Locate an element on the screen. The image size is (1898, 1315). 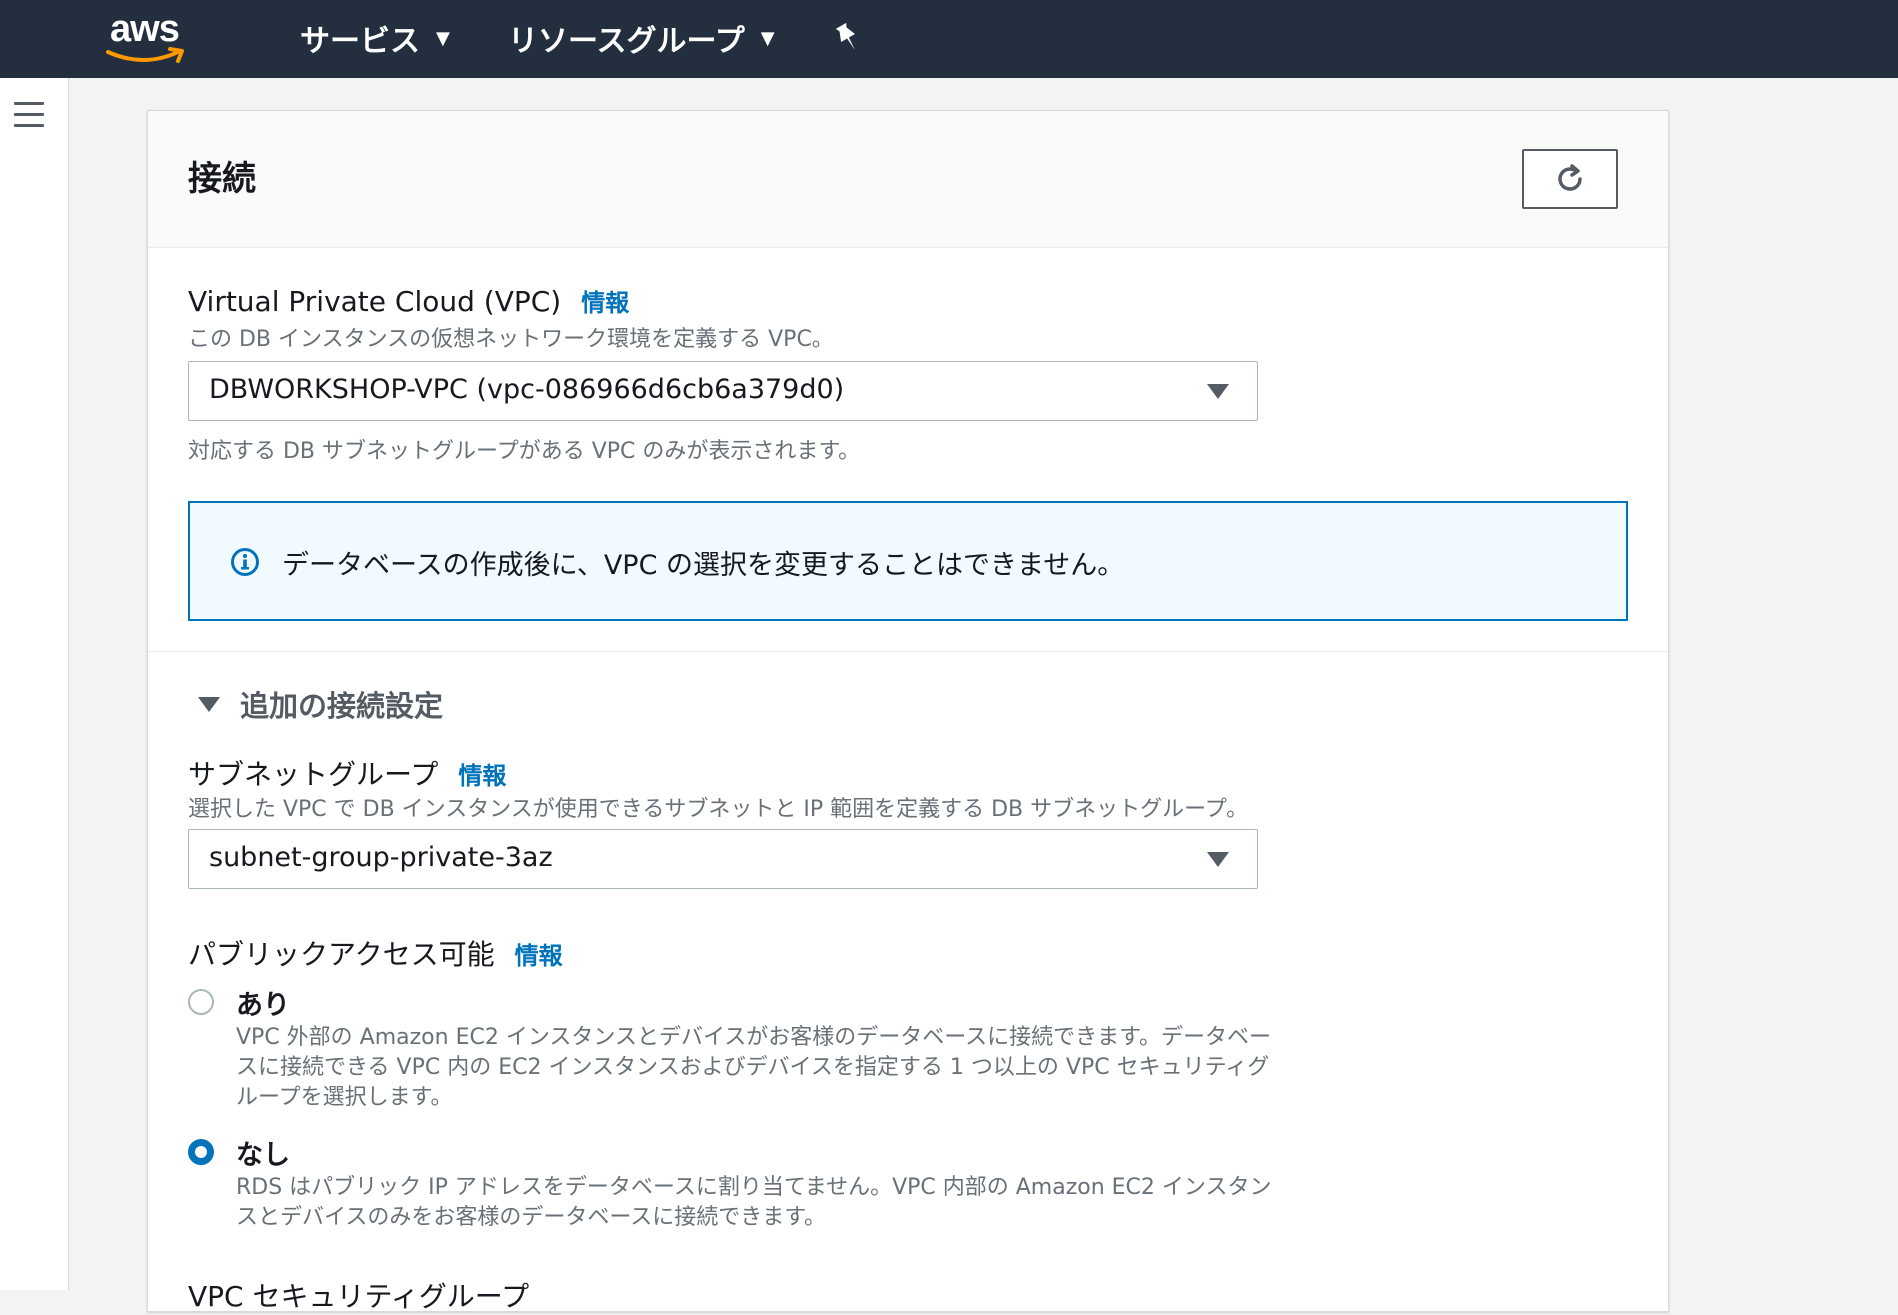
left-sidebar is located at coordinates (34, 684).